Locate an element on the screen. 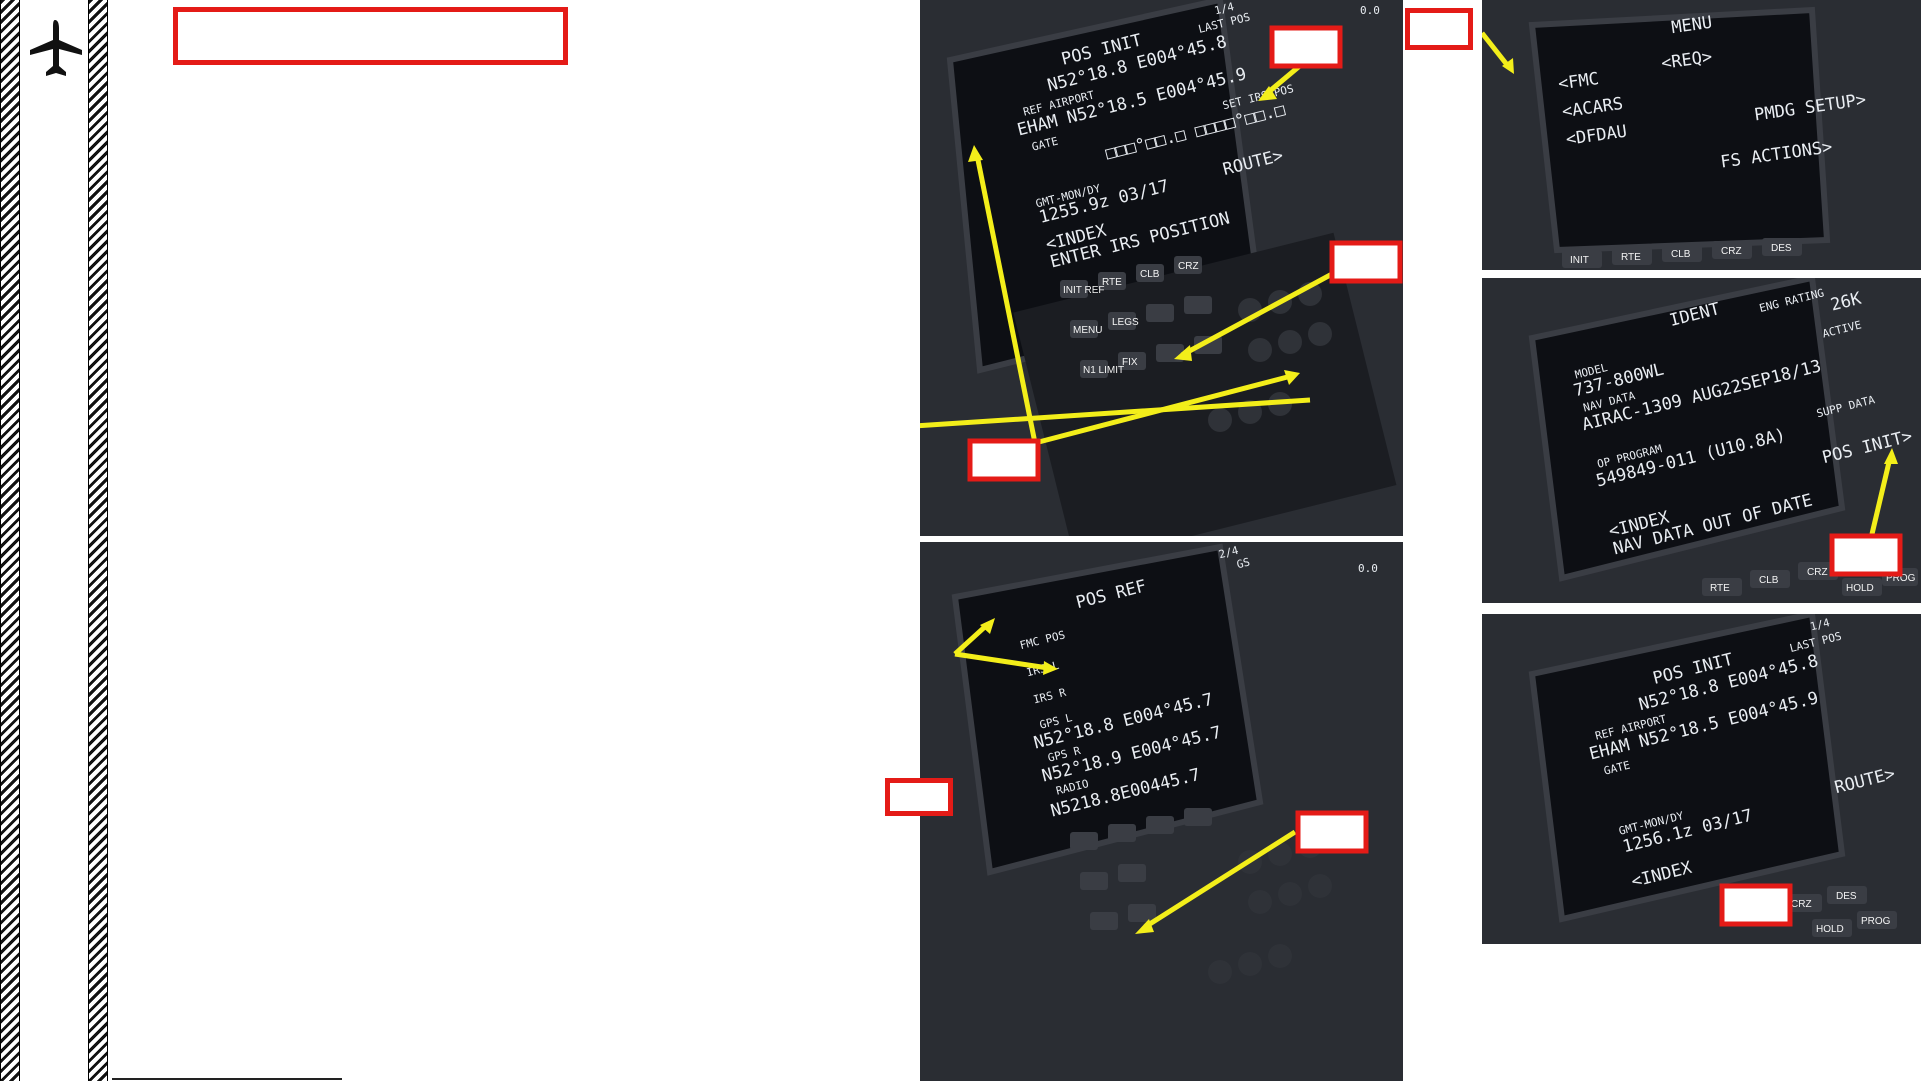 Image resolution: width=1921 pixels, height=1081 pixels. footer-line is located at coordinates (227, 1079).